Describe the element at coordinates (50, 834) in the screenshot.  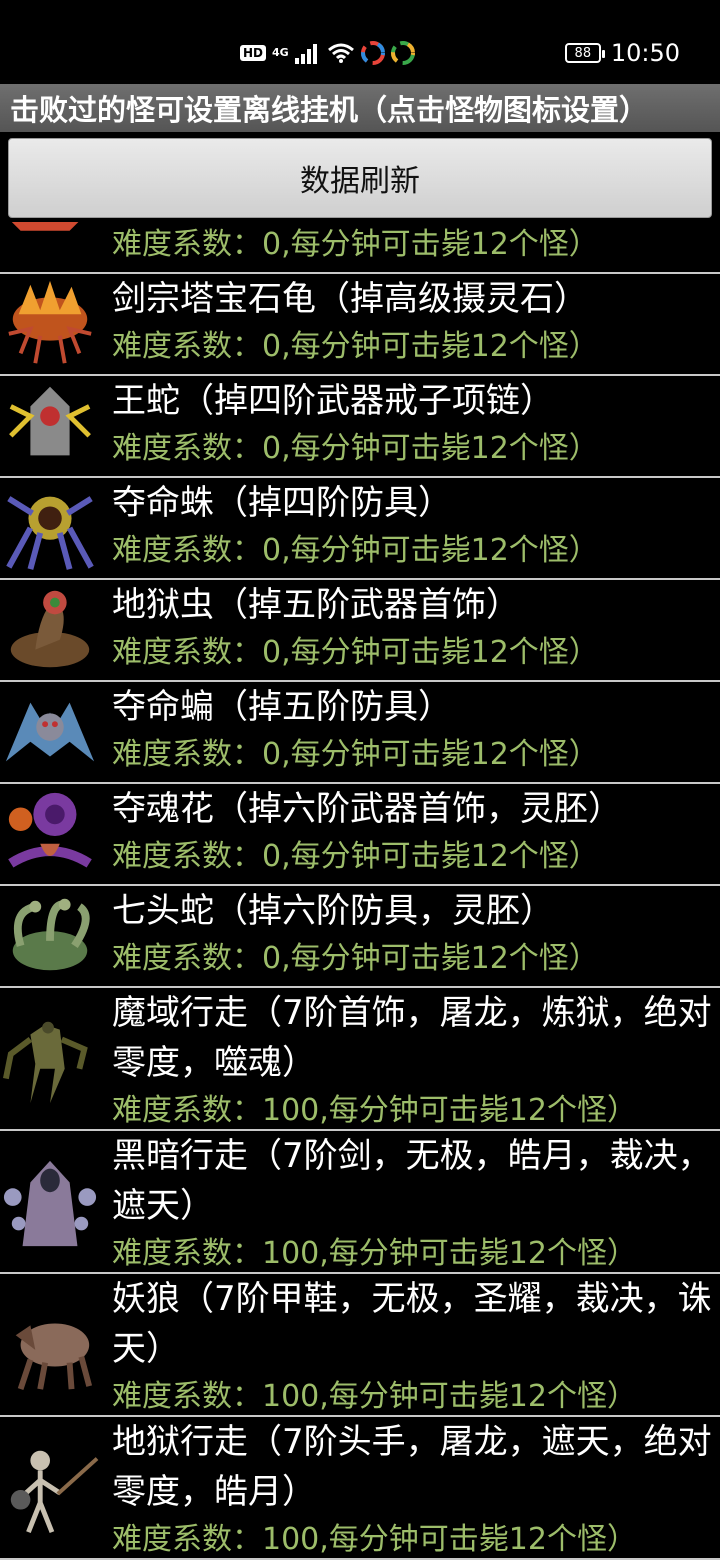
I see `soul-flower-icon` at that location.